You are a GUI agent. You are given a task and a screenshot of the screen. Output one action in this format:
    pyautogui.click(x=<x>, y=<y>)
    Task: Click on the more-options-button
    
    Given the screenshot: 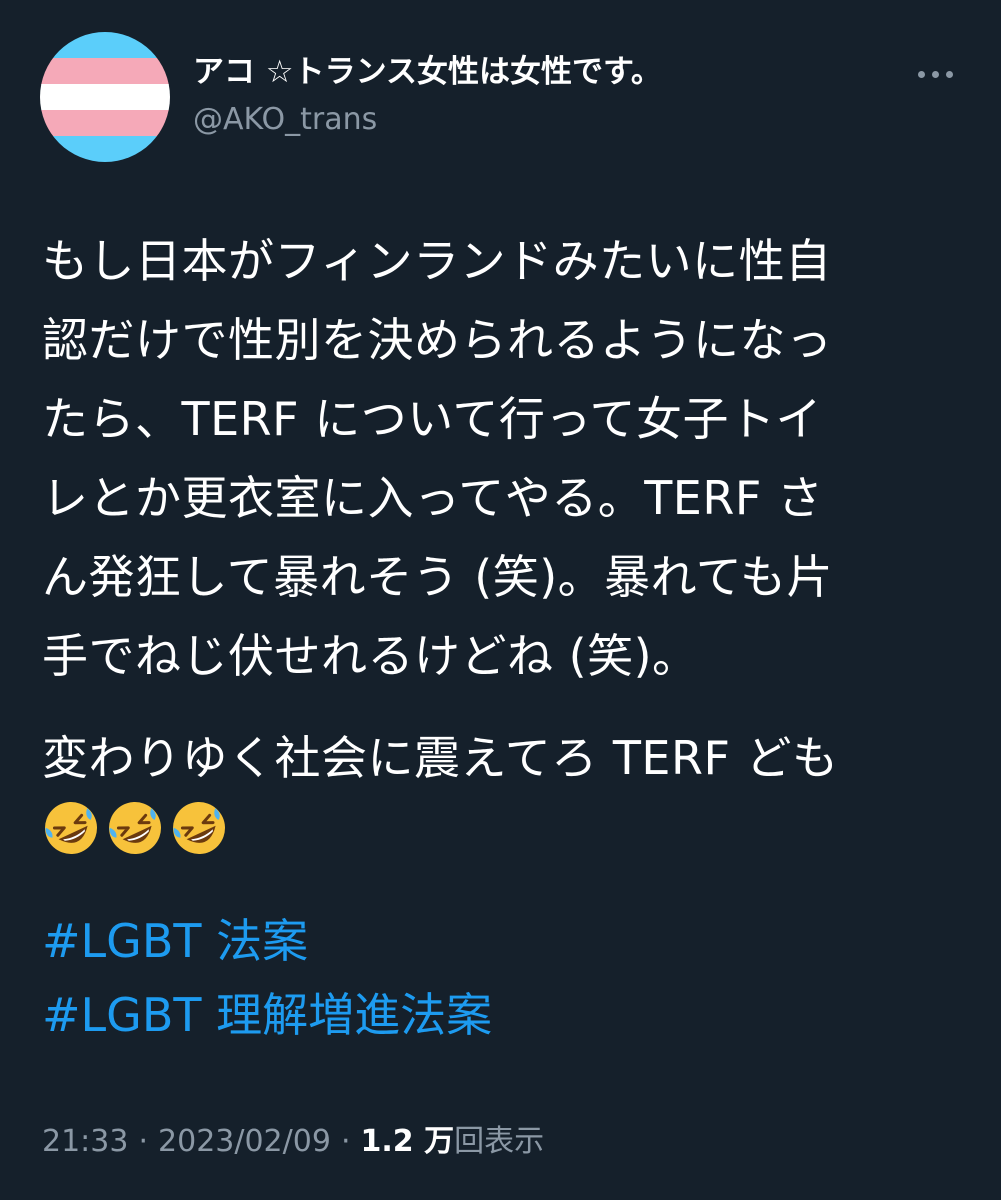 What is the action you would take?
    pyautogui.click(x=935, y=74)
    